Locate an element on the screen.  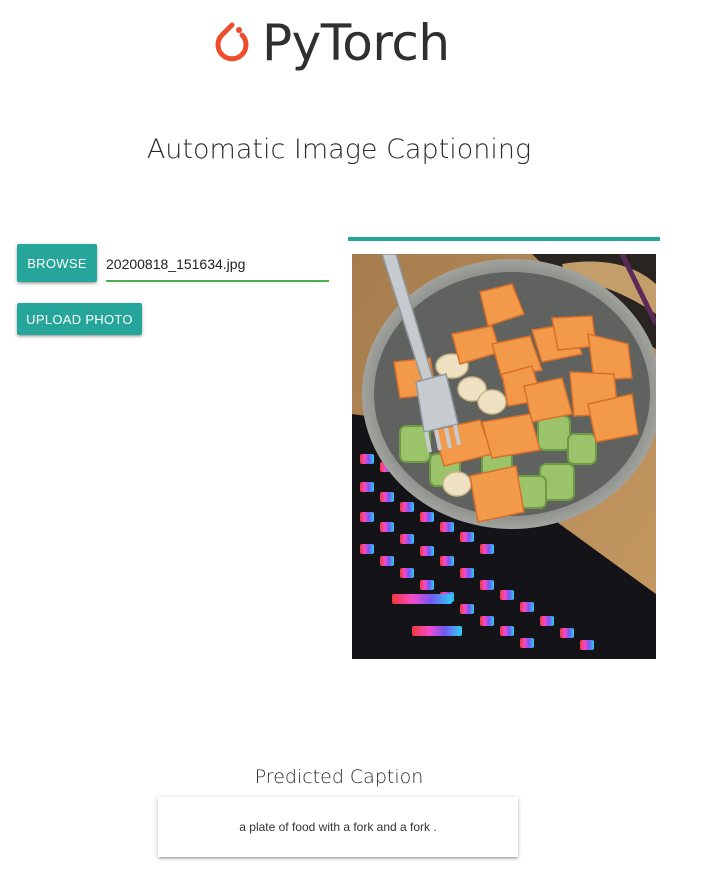
predicted-caption-card: a plate of food with a fork and a fork . is located at coordinates (338, 827).